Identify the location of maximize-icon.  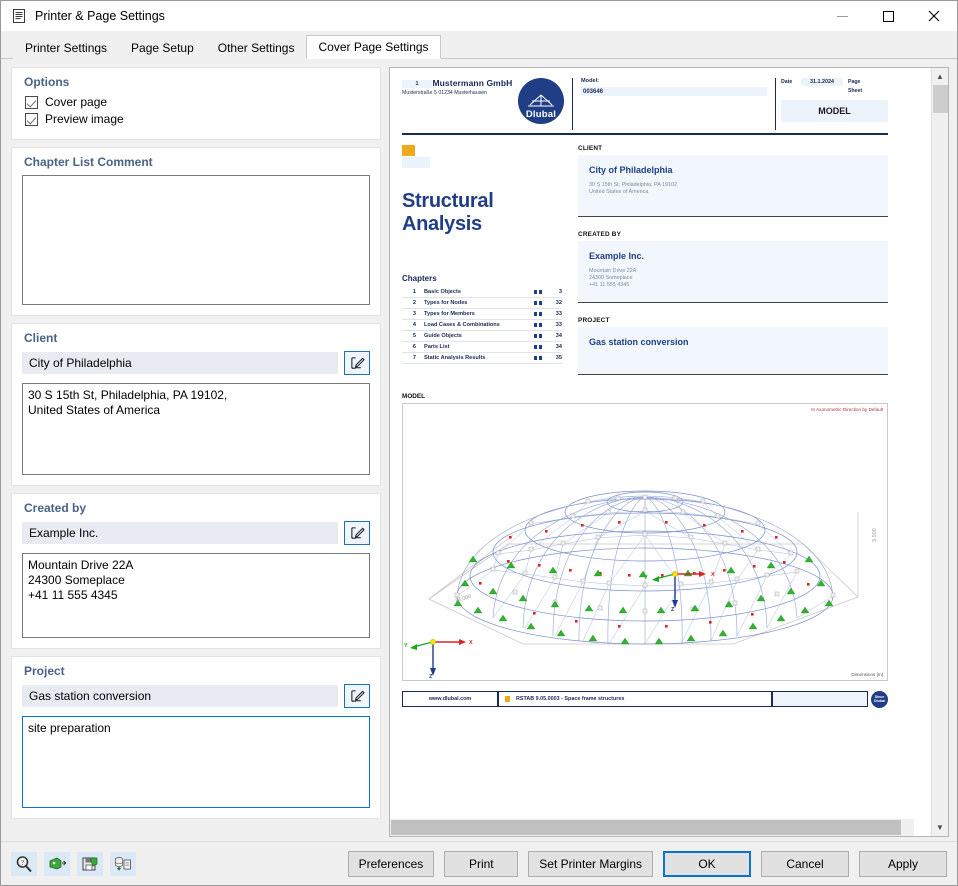
(888, 16).